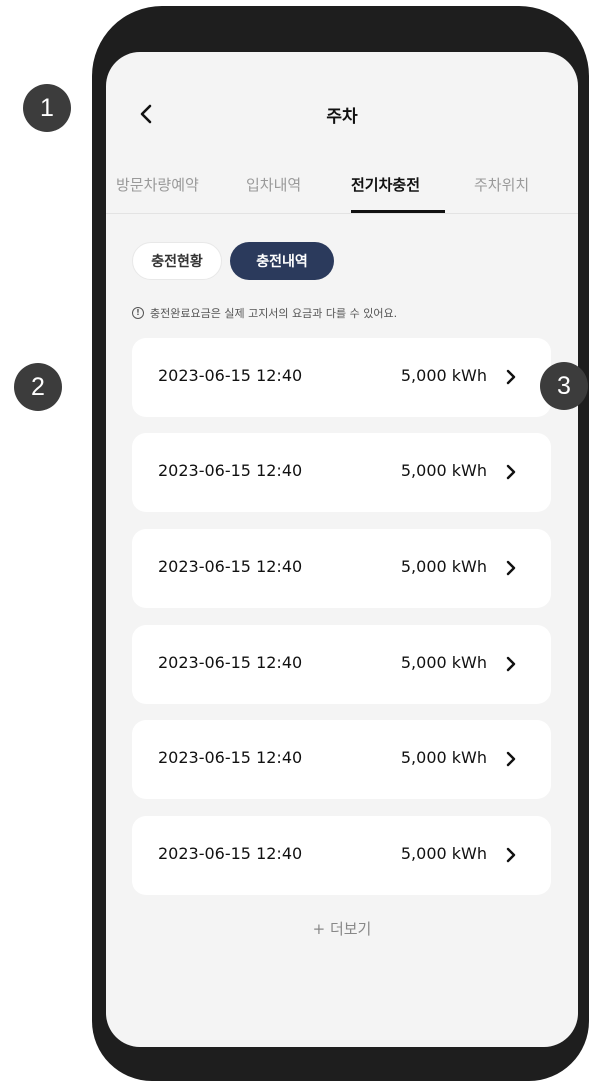 This screenshot has width=589, height=1081. I want to click on step-marker-1: 1, so click(47, 108).